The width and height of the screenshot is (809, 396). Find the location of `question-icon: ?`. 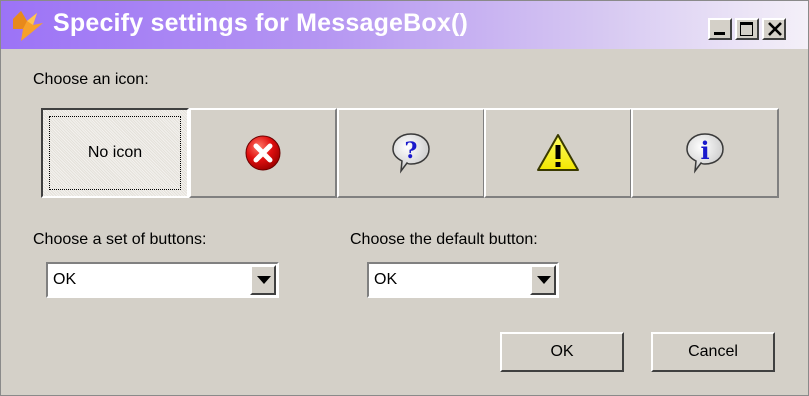

question-icon: ? is located at coordinates (411, 153).